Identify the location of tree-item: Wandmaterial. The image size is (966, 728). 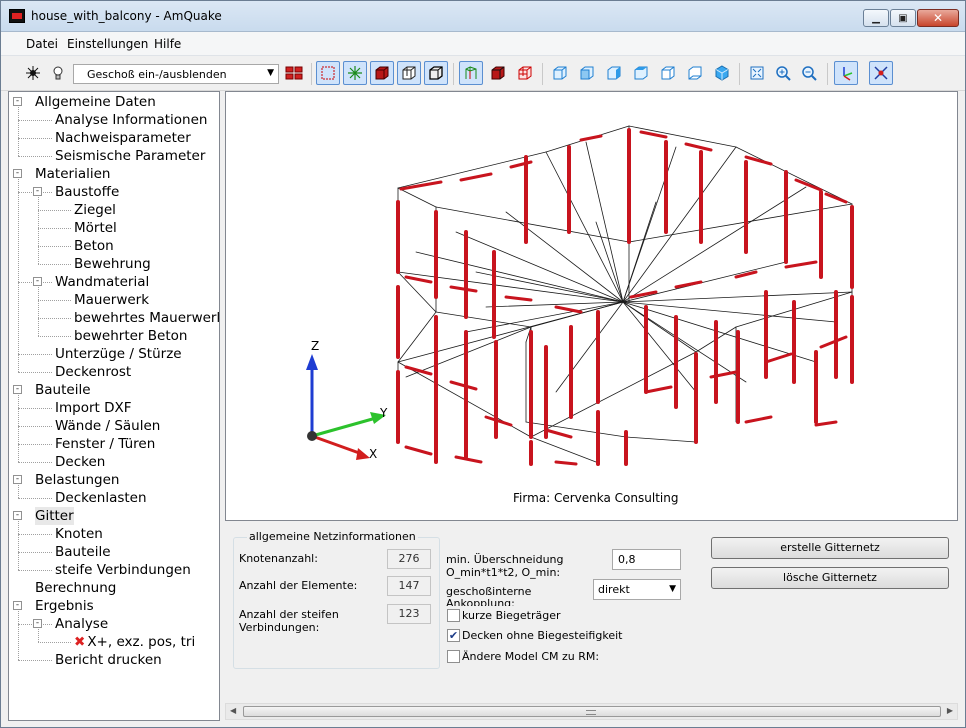
(102, 282).